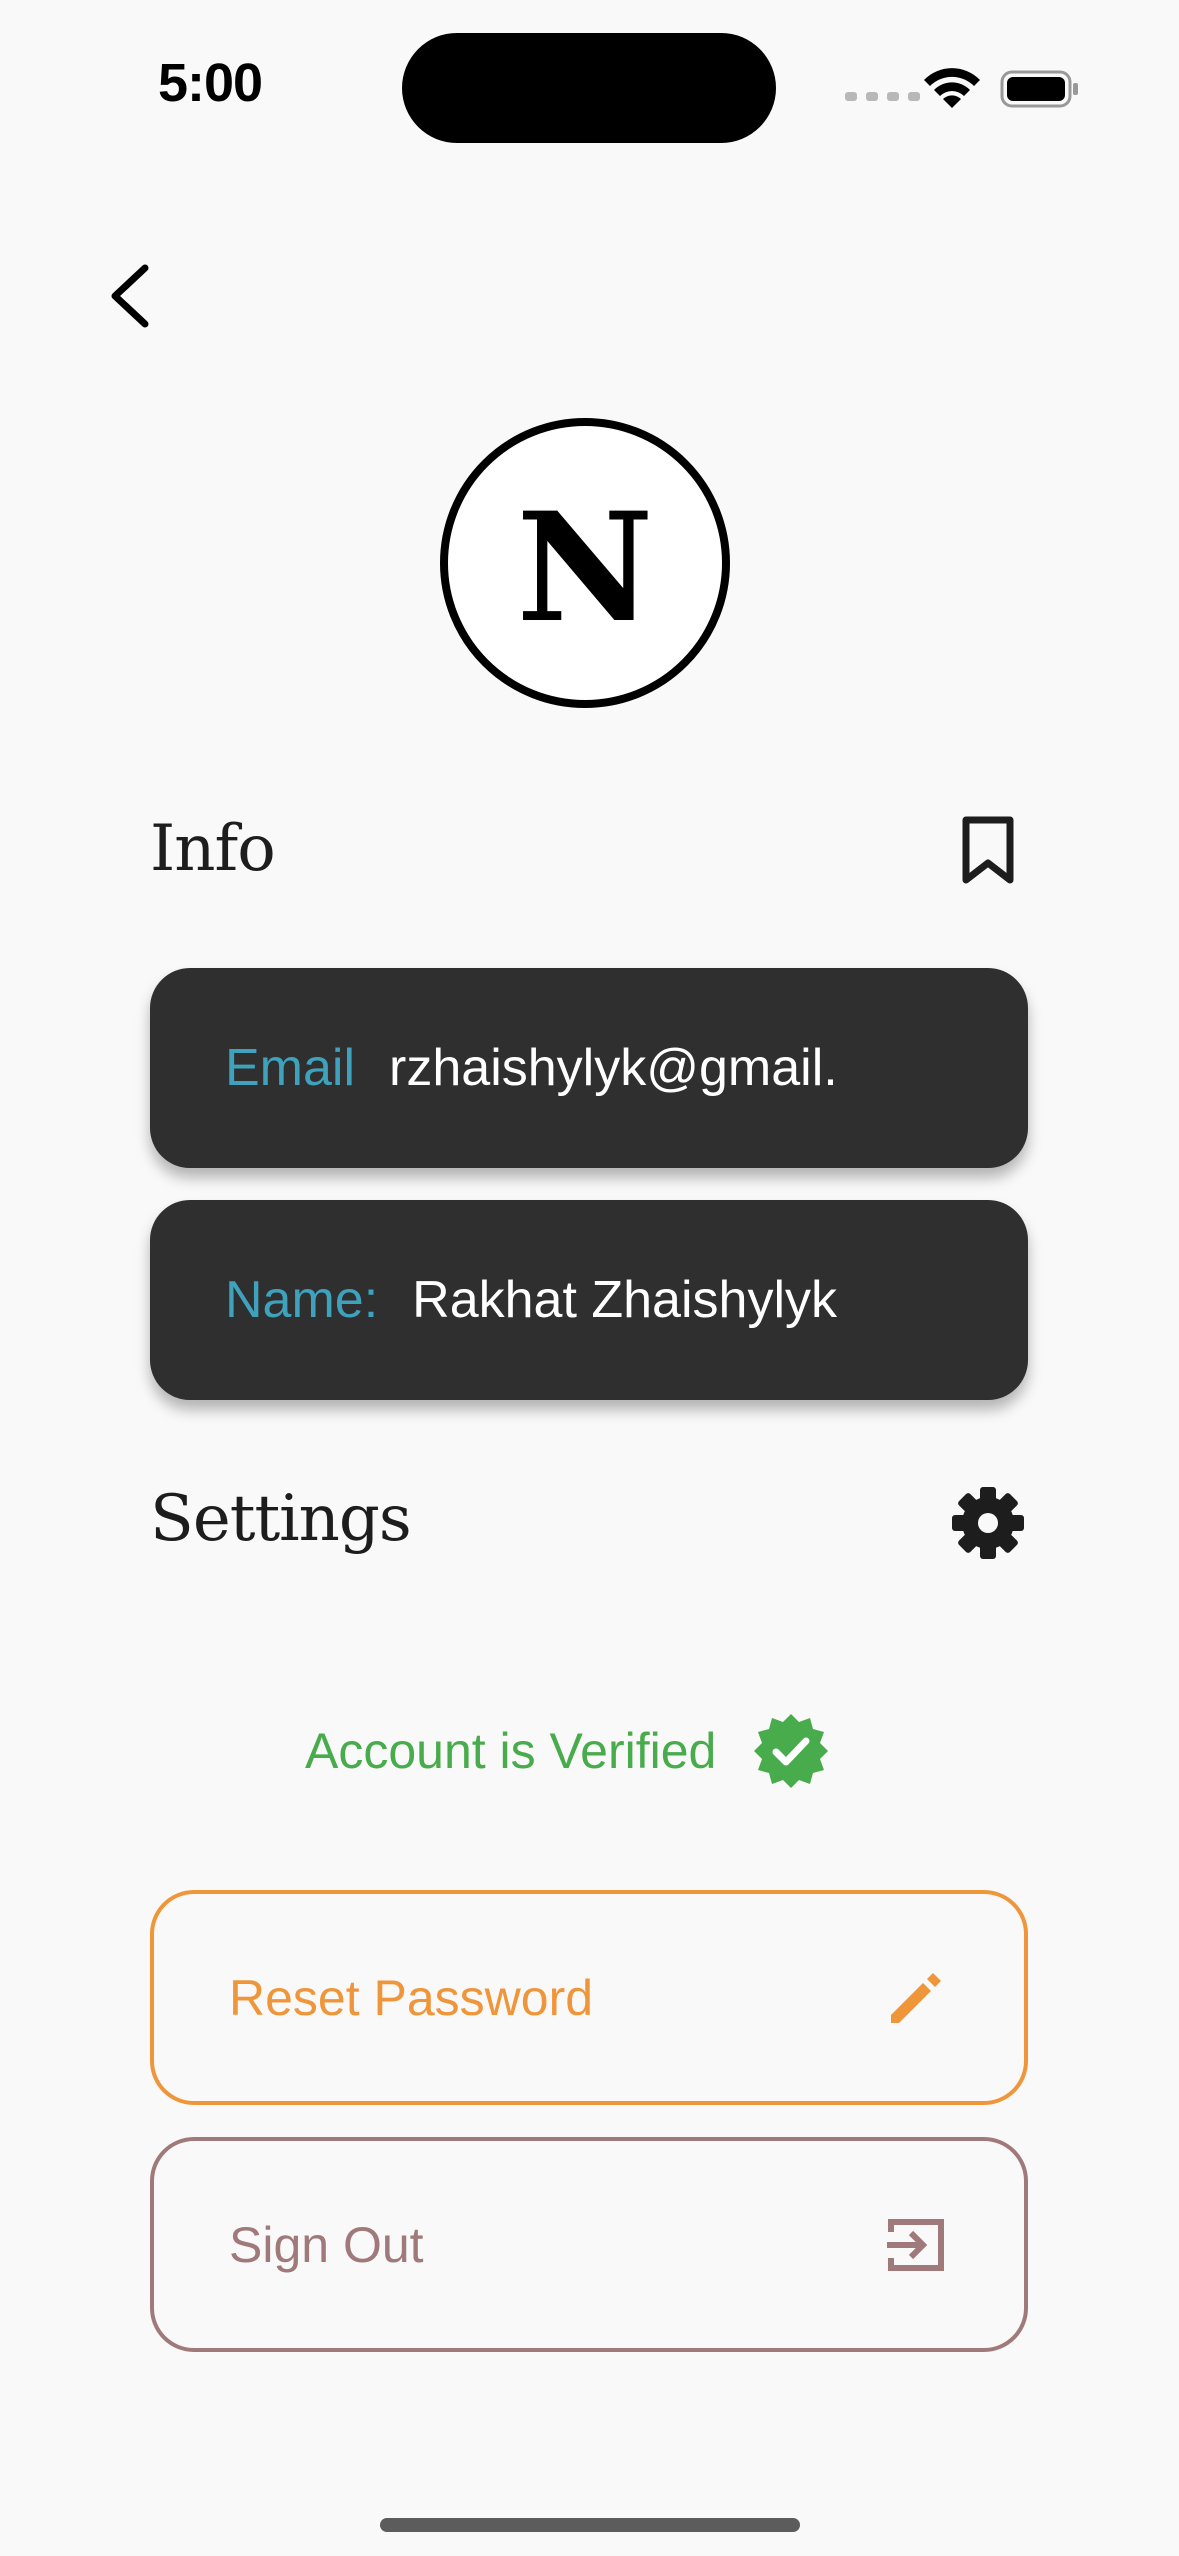 The width and height of the screenshot is (1179, 2556). Describe the element at coordinates (589, 2244) in the screenshot. I see `sign-out-button: Sign Out` at that location.